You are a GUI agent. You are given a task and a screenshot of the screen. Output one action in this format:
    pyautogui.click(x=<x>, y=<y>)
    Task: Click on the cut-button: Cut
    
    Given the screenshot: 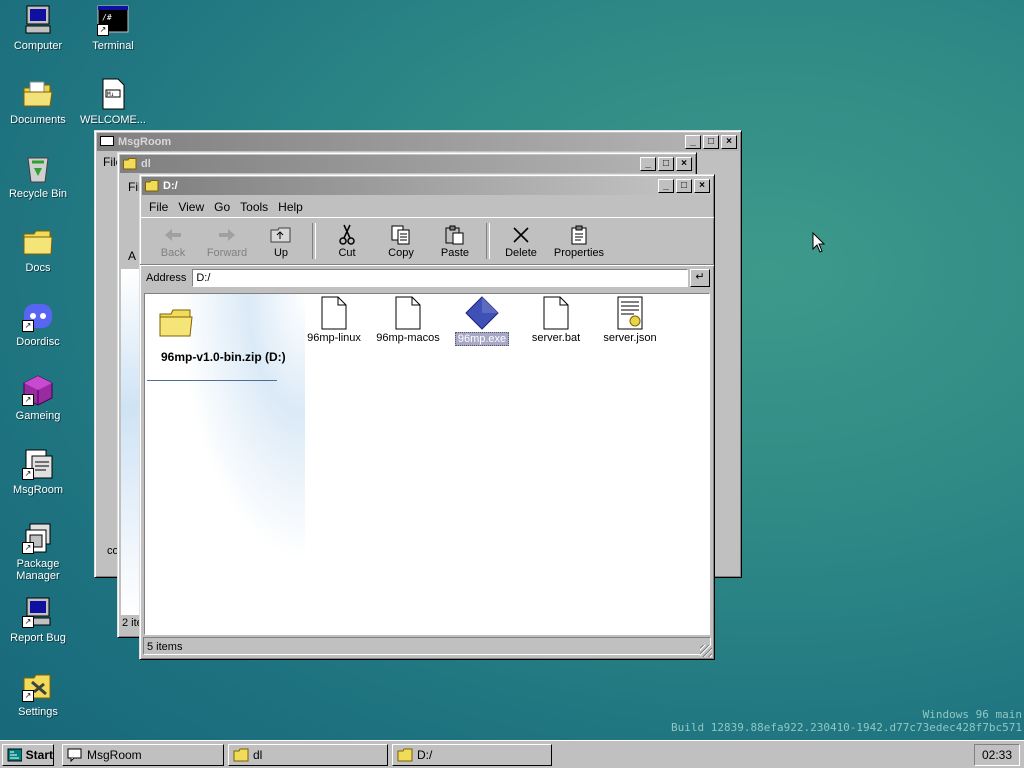 What is the action you would take?
    pyautogui.click(x=347, y=241)
    